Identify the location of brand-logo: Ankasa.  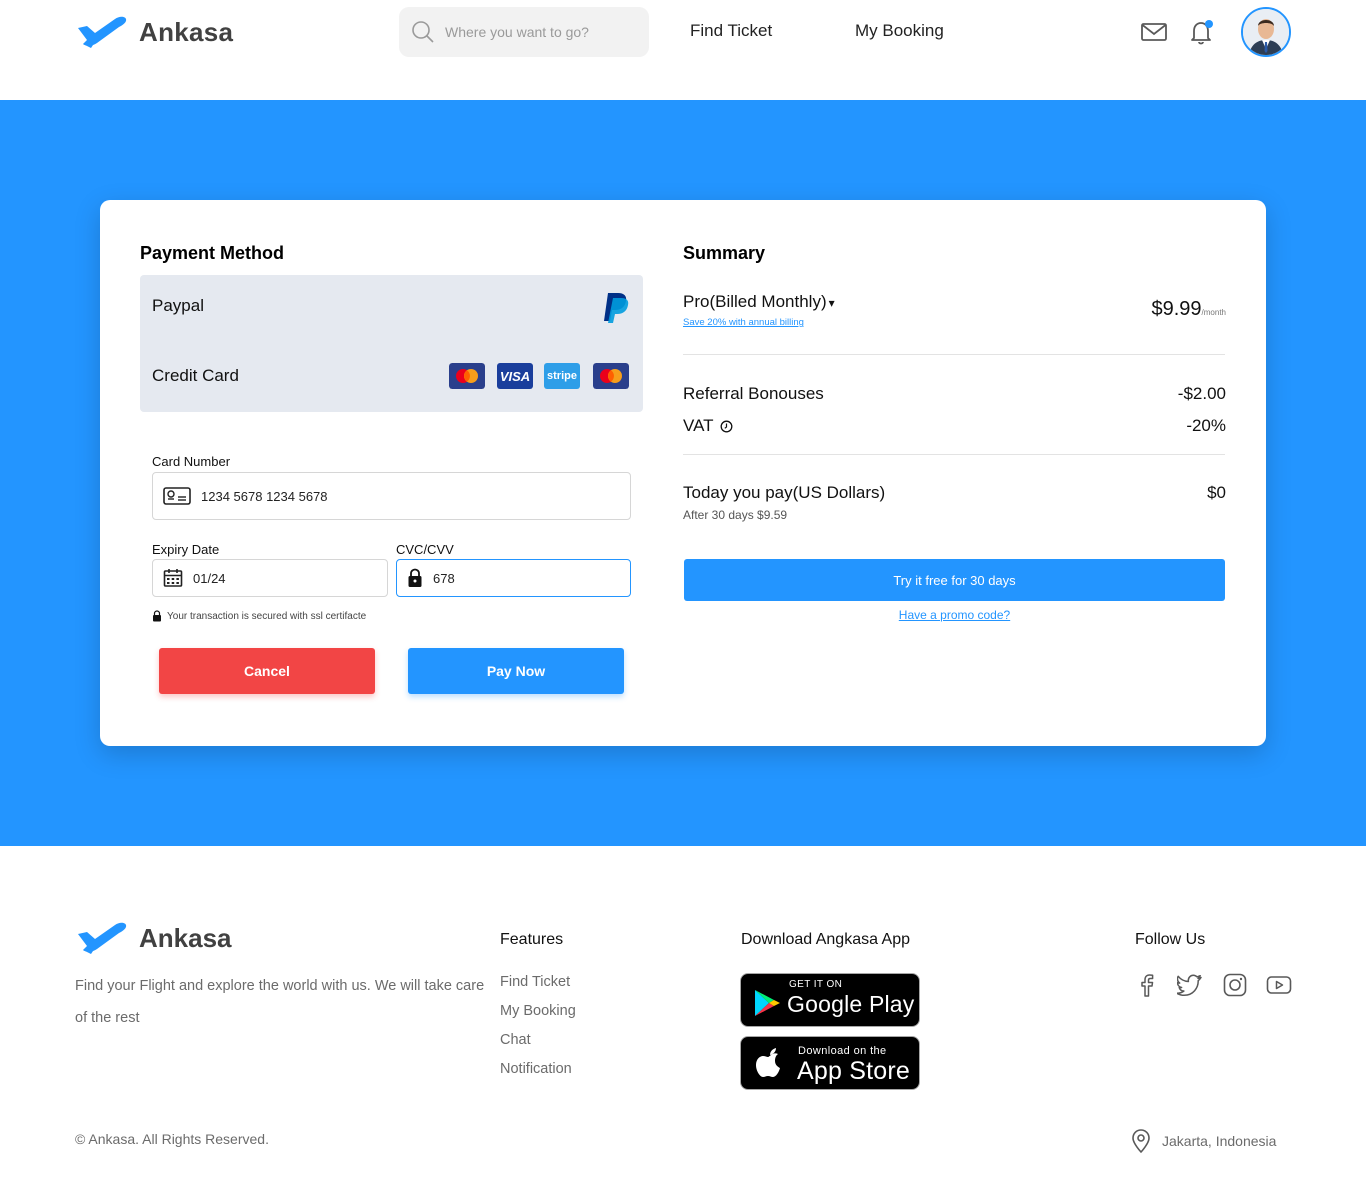
(154, 32).